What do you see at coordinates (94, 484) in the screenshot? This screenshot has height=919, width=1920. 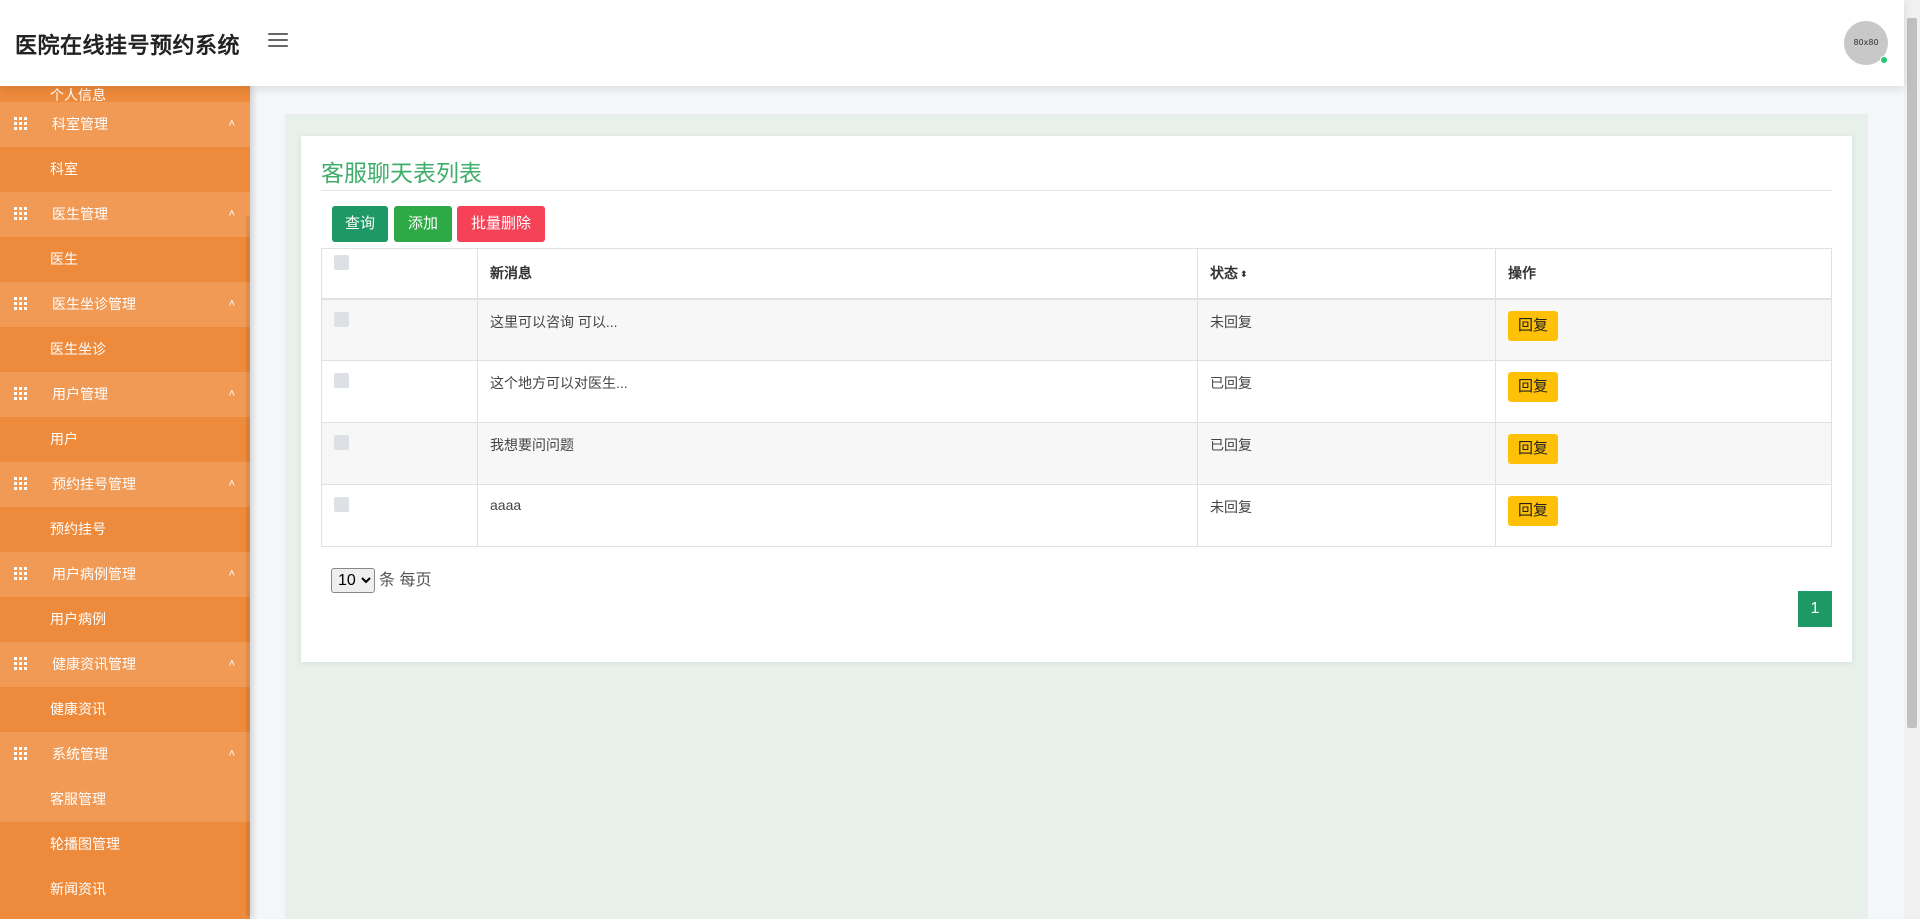 I see `sidebar-group-label: 预约挂号管理` at bounding box center [94, 484].